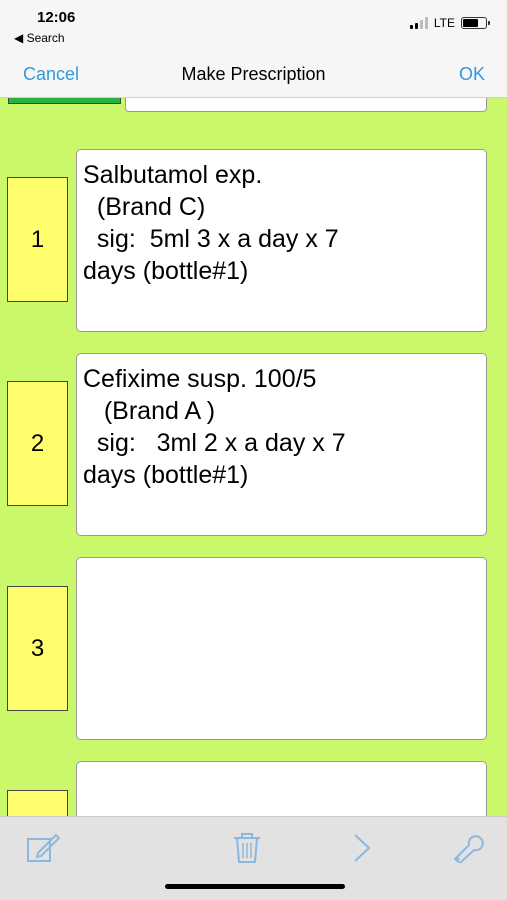 This screenshot has height=900, width=507. I want to click on chevron-right-icon, so click(362, 850).